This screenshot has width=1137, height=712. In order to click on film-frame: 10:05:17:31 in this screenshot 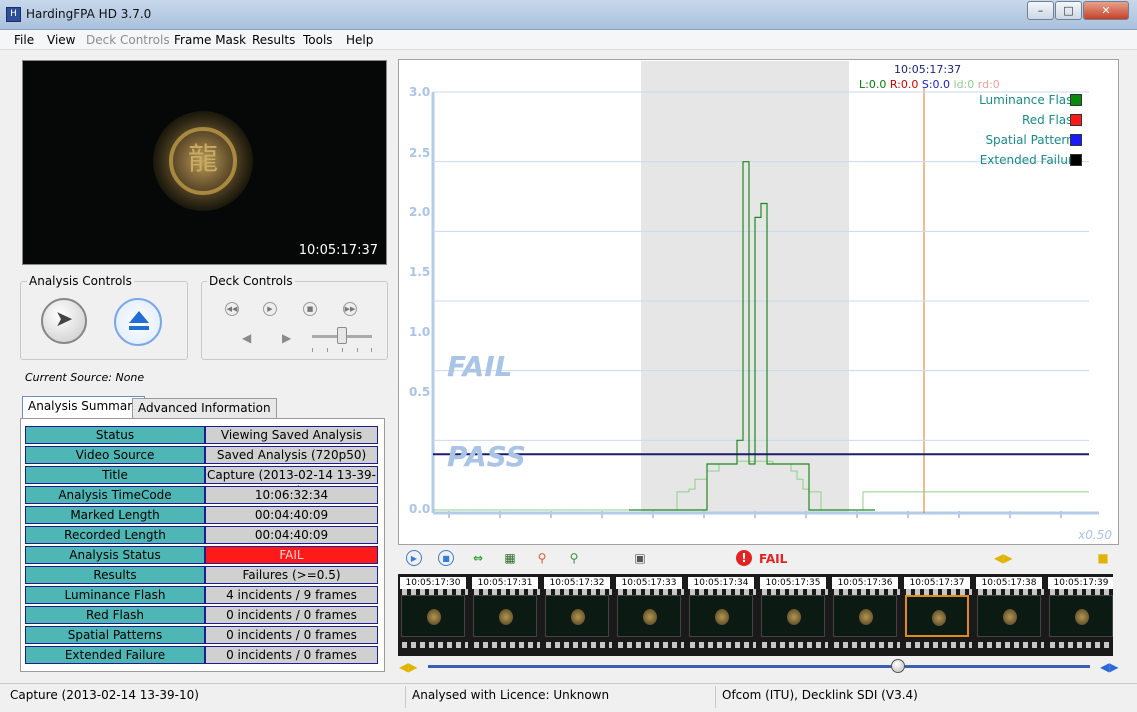, I will do `click(505, 615)`.